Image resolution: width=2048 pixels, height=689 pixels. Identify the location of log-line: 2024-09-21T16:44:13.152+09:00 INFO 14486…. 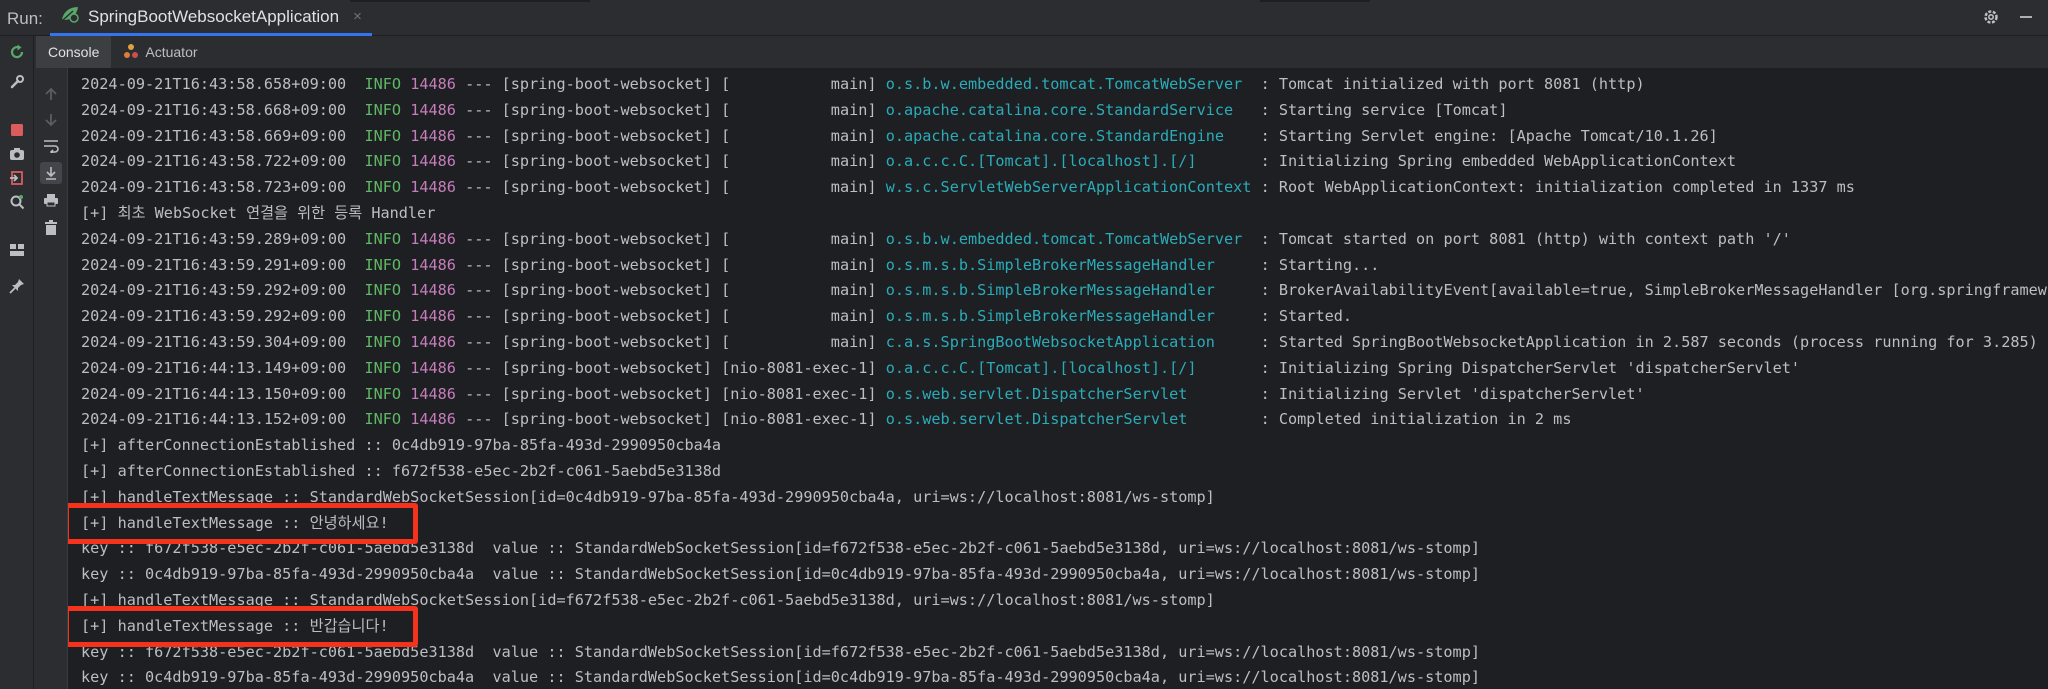
(1064, 420).